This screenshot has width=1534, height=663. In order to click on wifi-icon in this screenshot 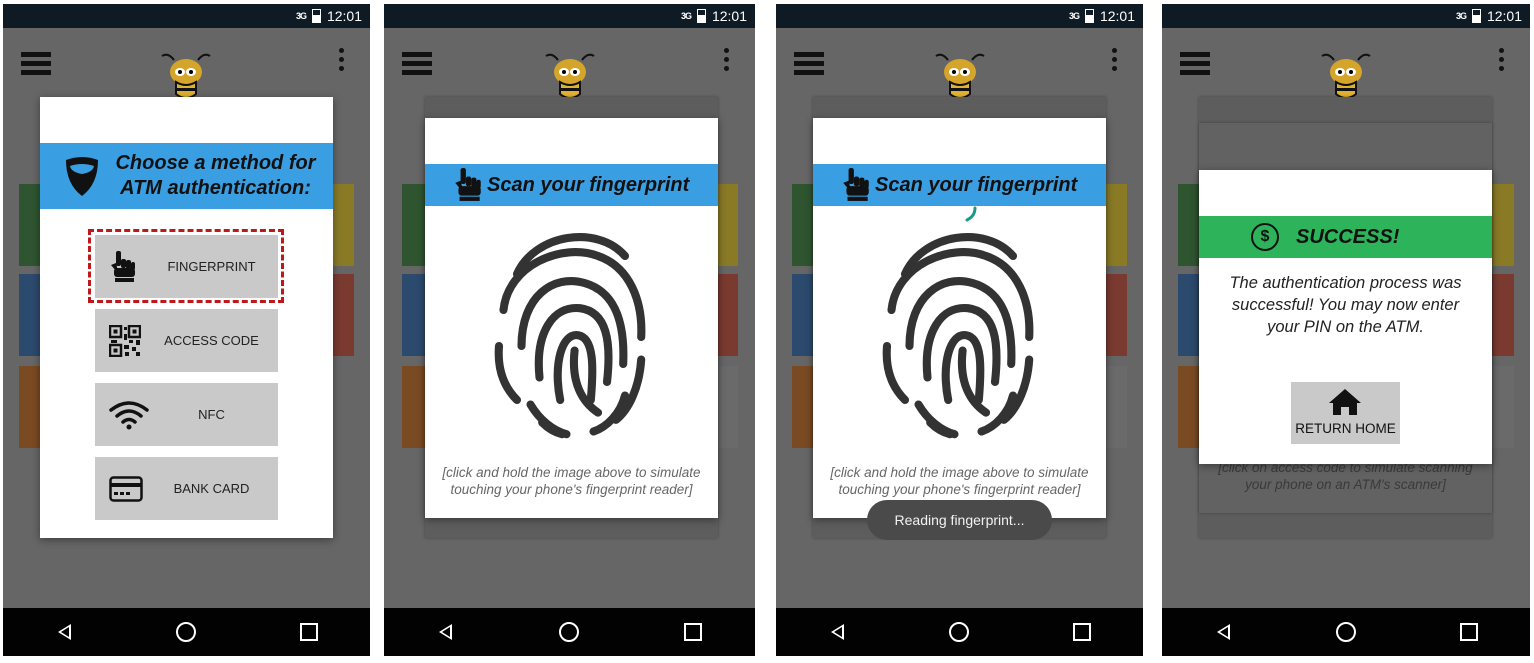, I will do `click(129, 414)`.